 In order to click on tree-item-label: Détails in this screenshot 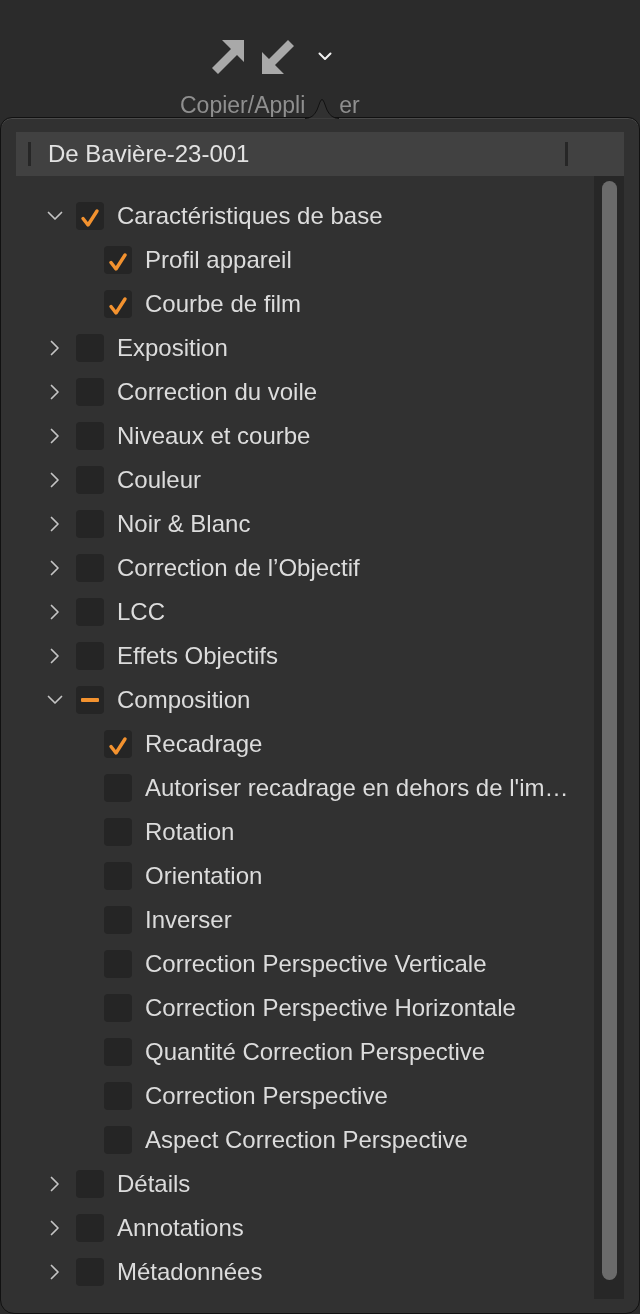, I will do `click(154, 1184)`.